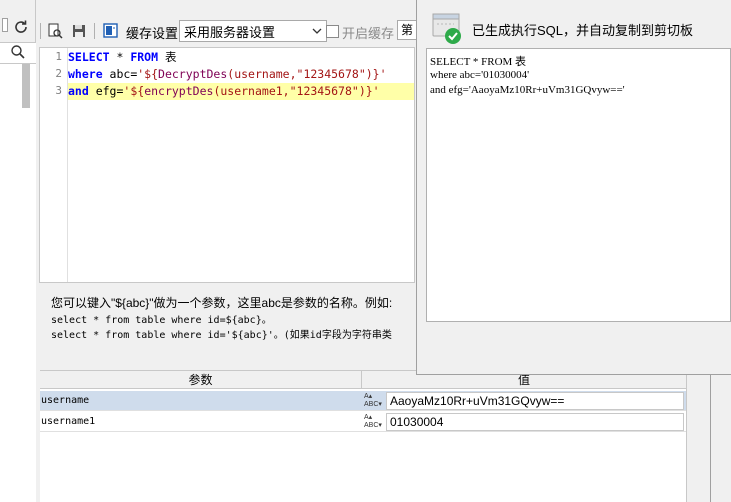 The height and width of the screenshot is (502, 731). What do you see at coordinates (120, 74) in the screenshot?
I see `code-text: abc=` at bounding box center [120, 74].